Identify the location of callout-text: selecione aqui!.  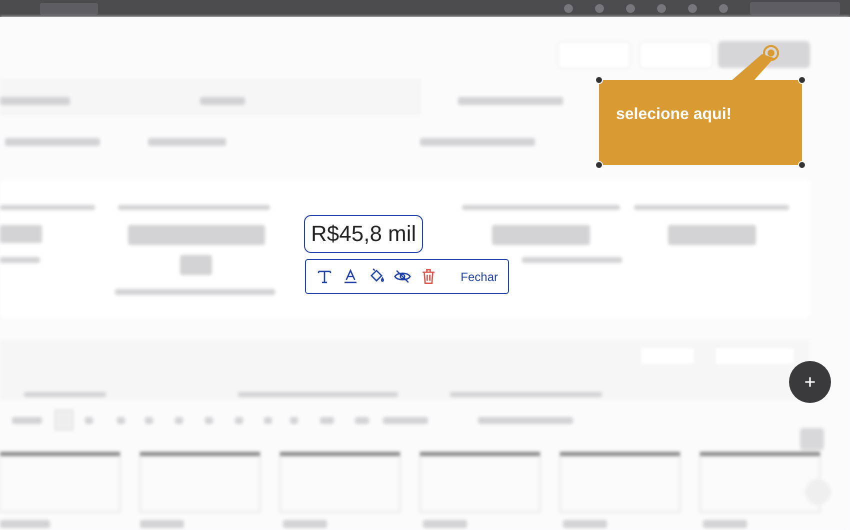
(674, 115).